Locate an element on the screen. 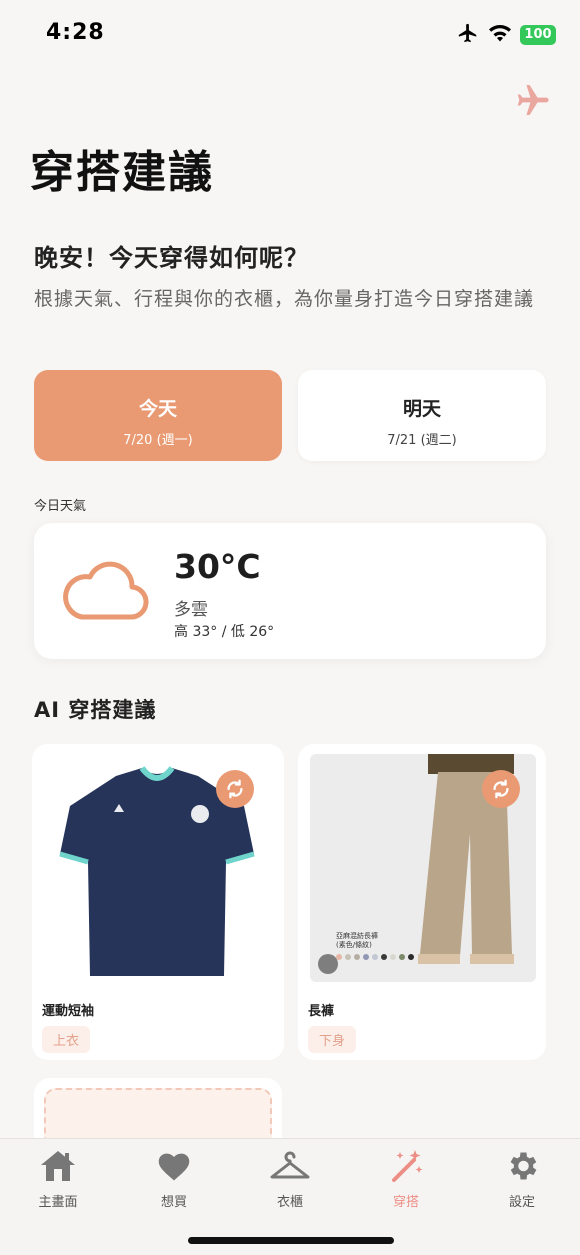 The width and height of the screenshot is (580, 1255). tab-wishlist: 想買 is located at coordinates (174, 1177).